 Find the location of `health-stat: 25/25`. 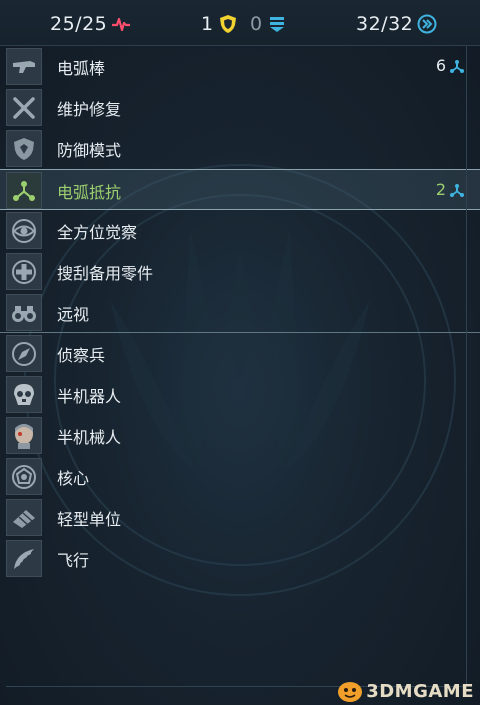

health-stat: 25/25 is located at coordinates (90, 24).